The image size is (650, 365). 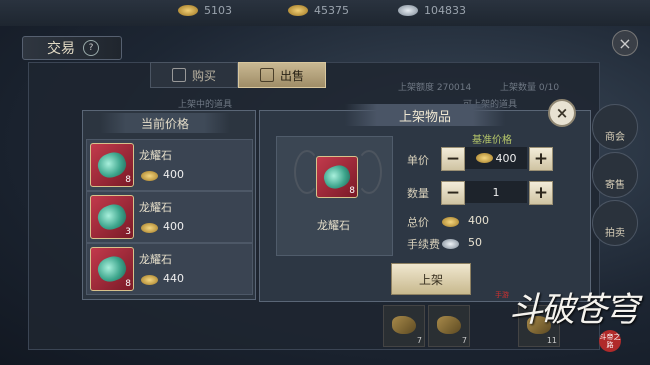 I want to click on item-slot: 3, so click(x=112, y=217).